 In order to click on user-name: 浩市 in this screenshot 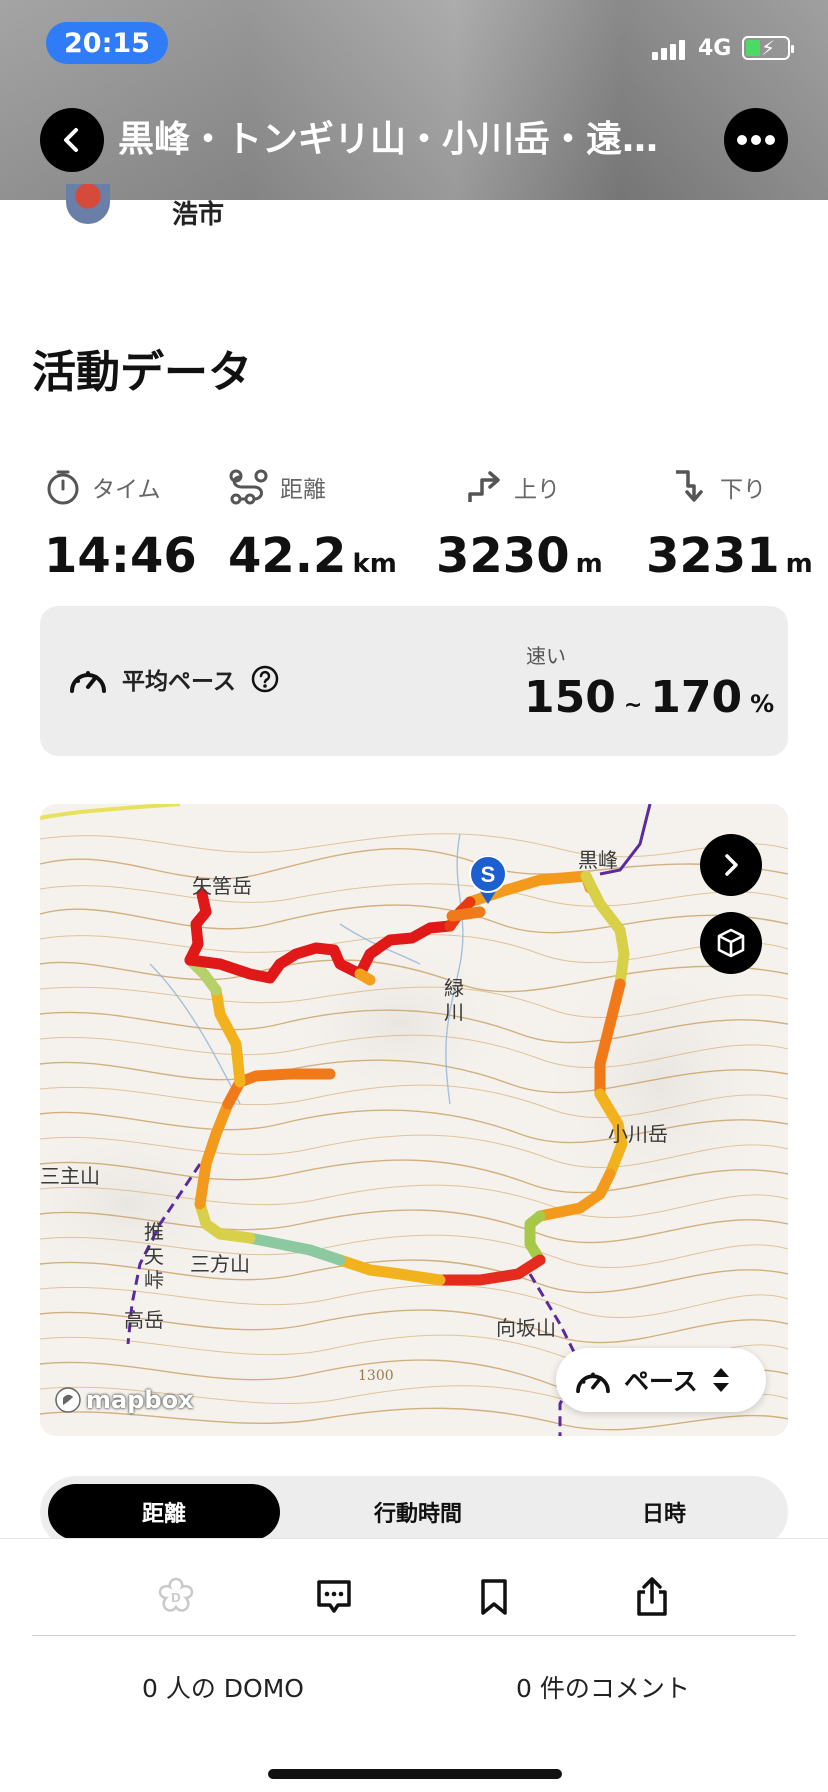, I will do `click(198, 212)`.